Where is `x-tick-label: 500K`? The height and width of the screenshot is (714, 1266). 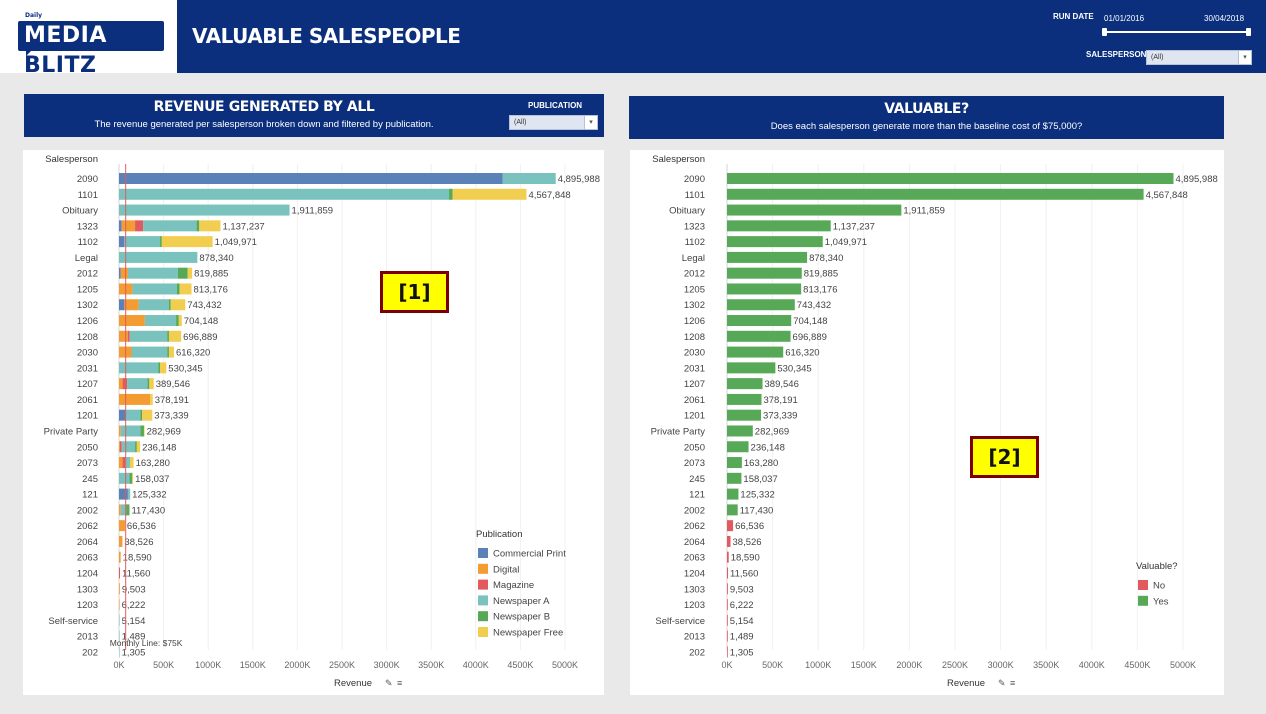
x-tick-label: 500K is located at coordinates (163, 665).